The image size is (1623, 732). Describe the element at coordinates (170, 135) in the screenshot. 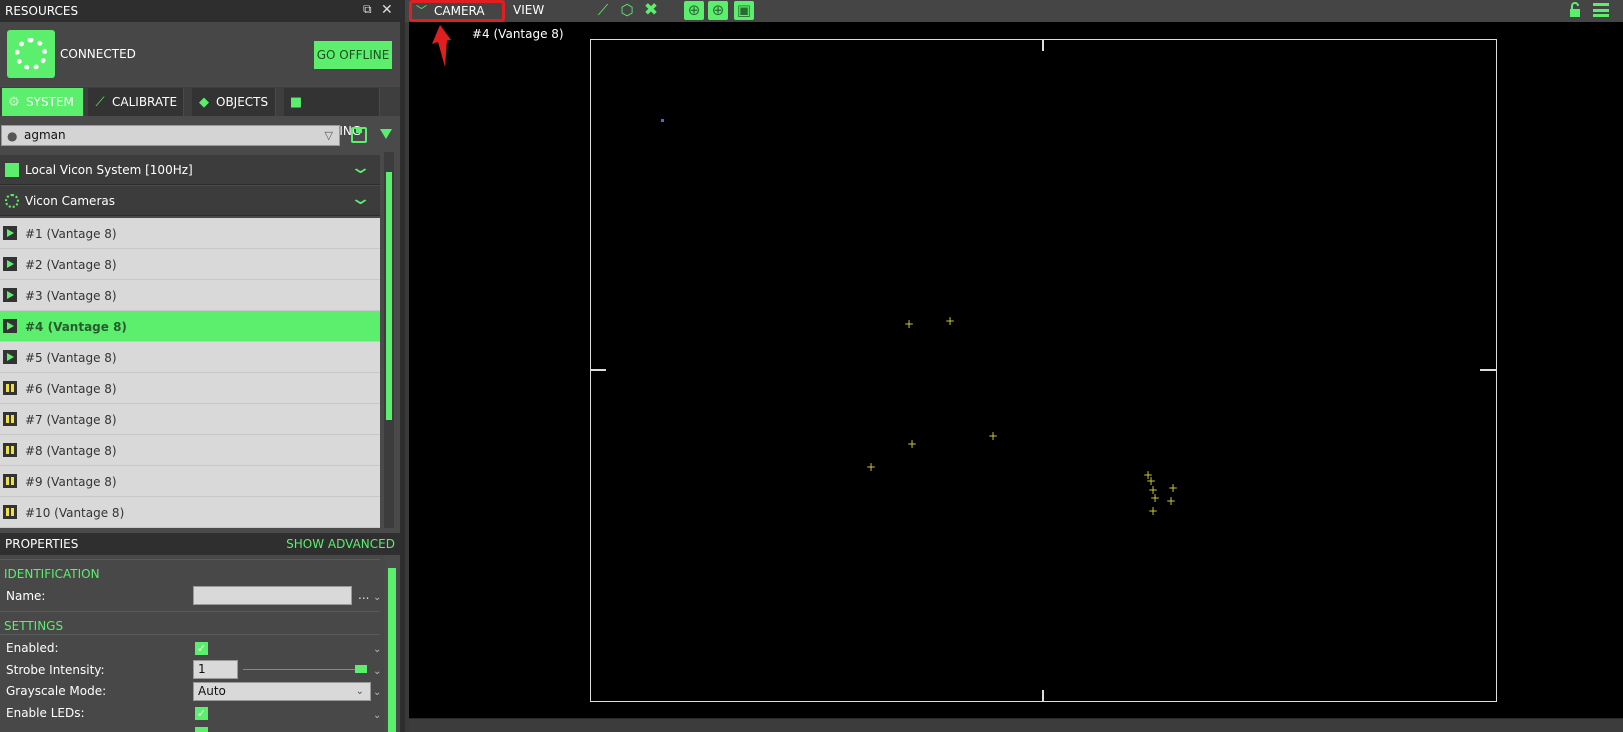

I see `user-select: ● agman ▽` at that location.